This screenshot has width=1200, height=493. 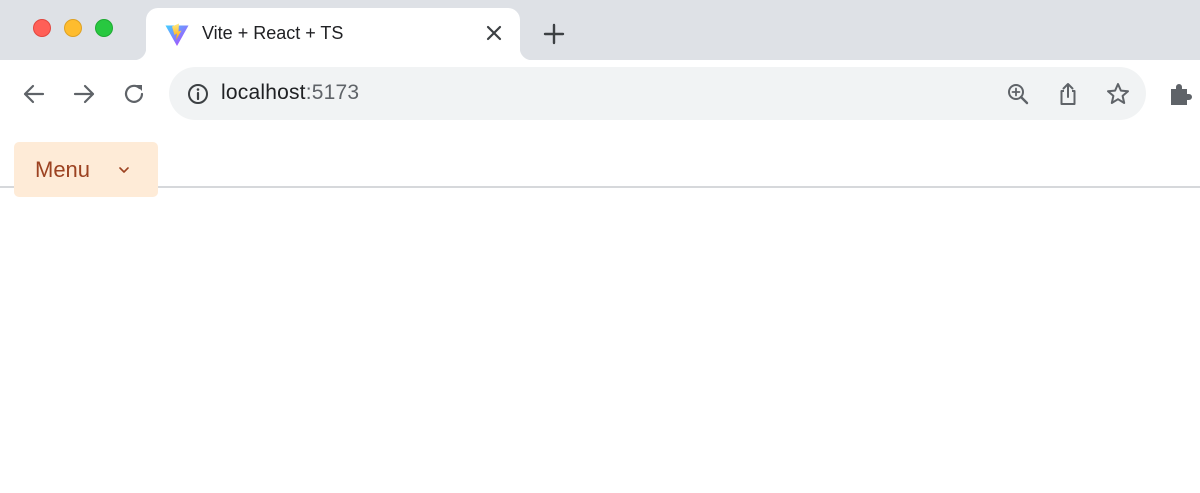 I want to click on close-icon, so click(x=494, y=33).